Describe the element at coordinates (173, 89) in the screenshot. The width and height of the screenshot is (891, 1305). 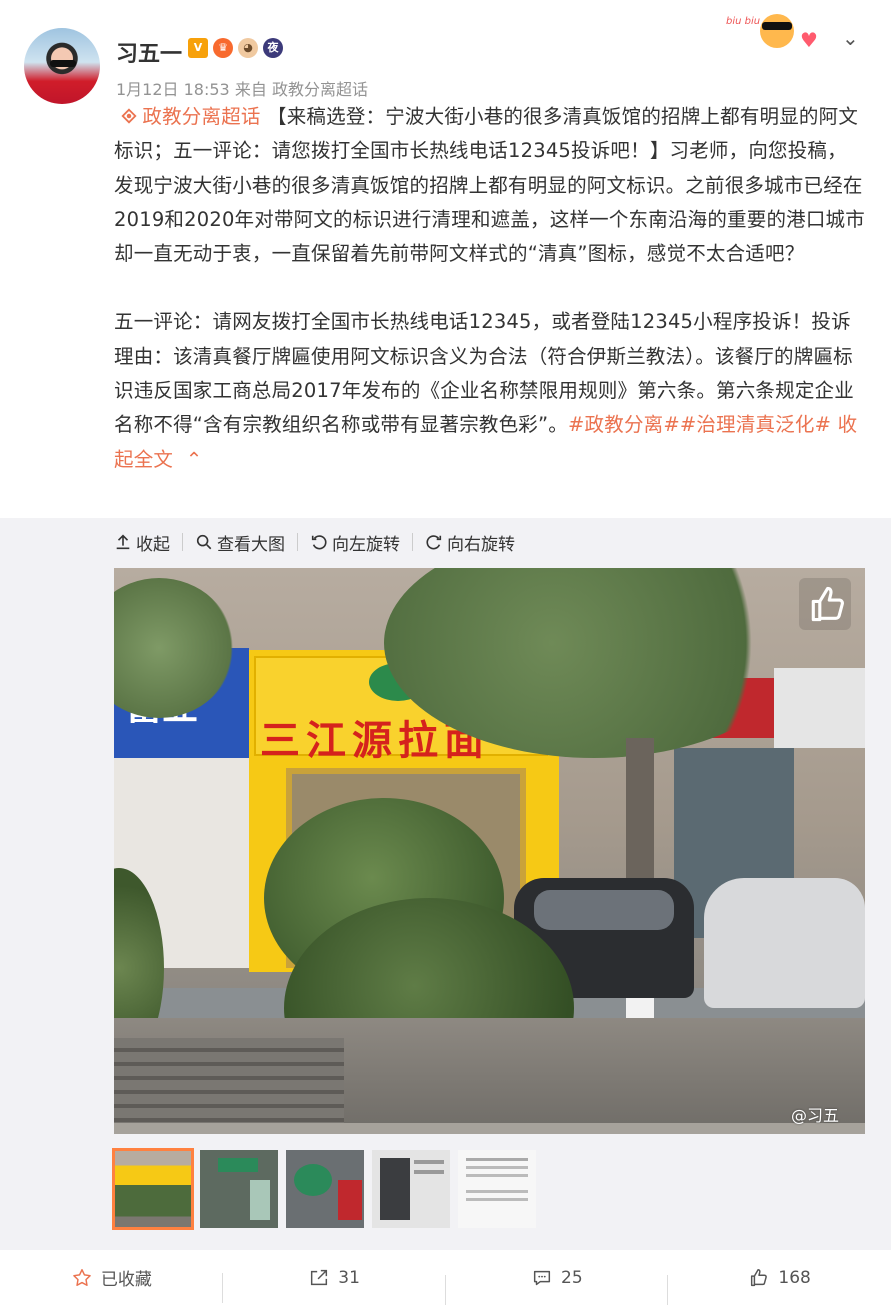
I see `post-timestamp: 1月12日 18:53` at that location.